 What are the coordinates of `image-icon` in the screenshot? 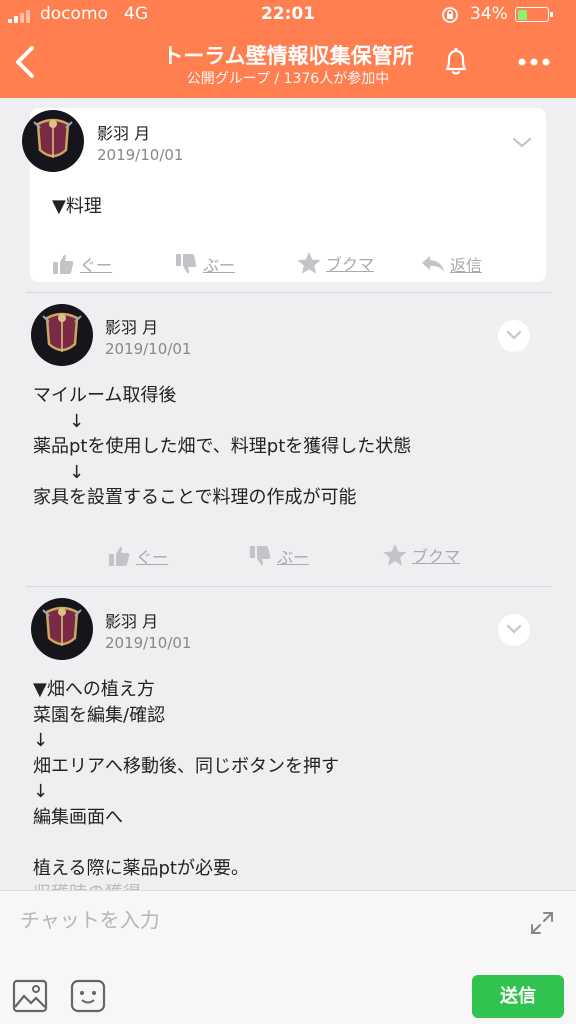 It's located at (30, 996).